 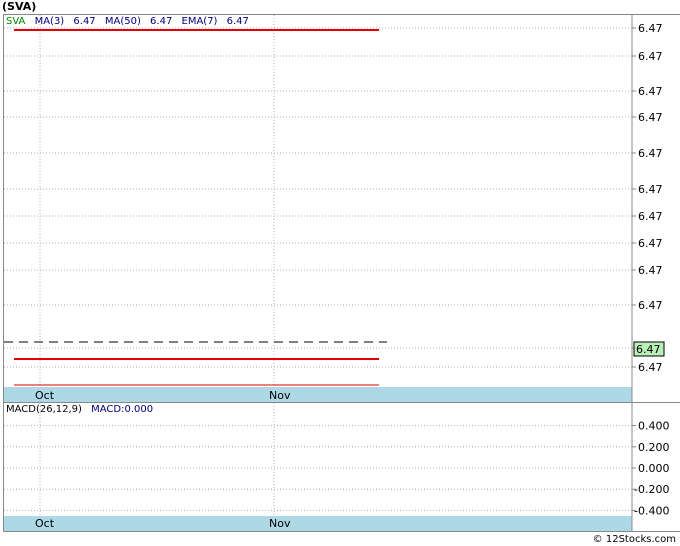 What do you see at coordinates (19, 6) in the screenshot?
I see `chart-title: (SVA)` at bounding box center [19, 6].